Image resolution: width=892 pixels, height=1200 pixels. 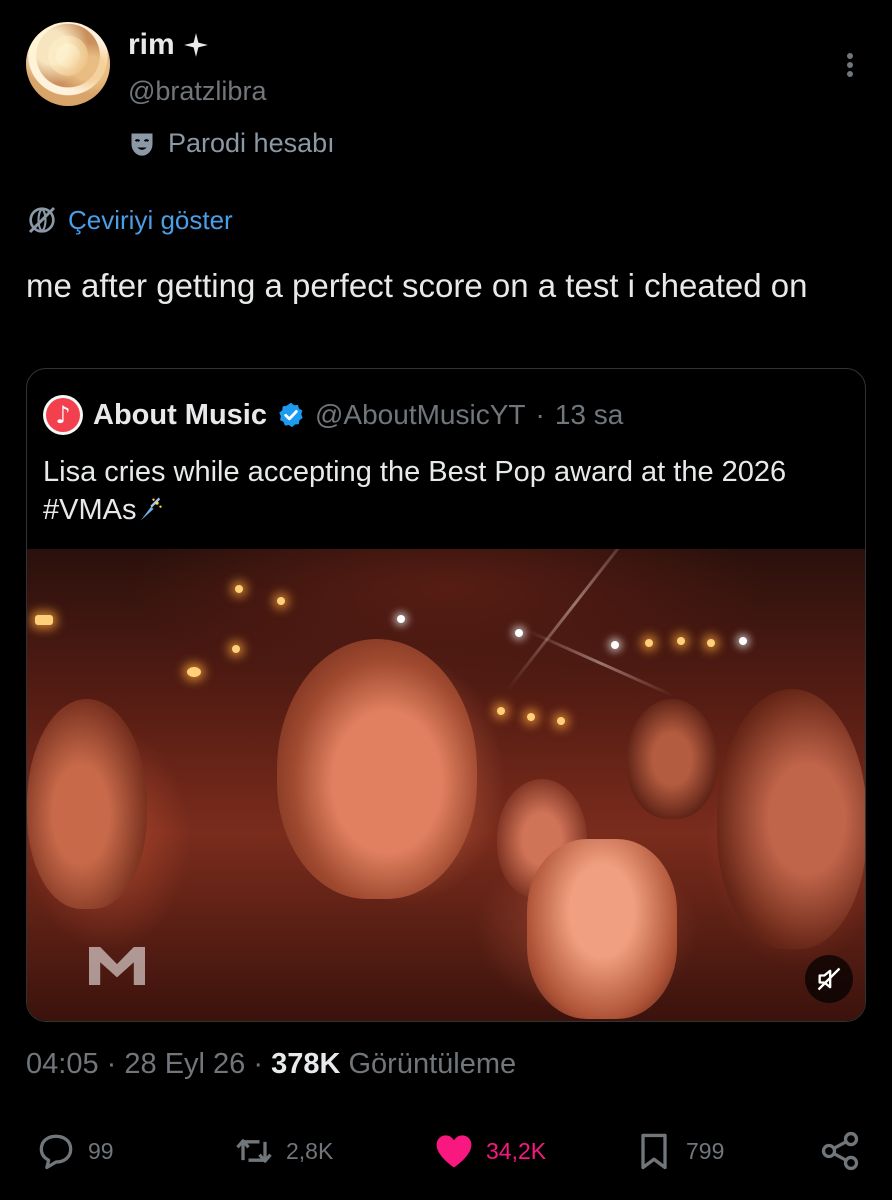 I want to click on tweet-meta: 04:05 · 28 Eyl 26 · 378K Görüntüleme, so click(x=271, y=1064).